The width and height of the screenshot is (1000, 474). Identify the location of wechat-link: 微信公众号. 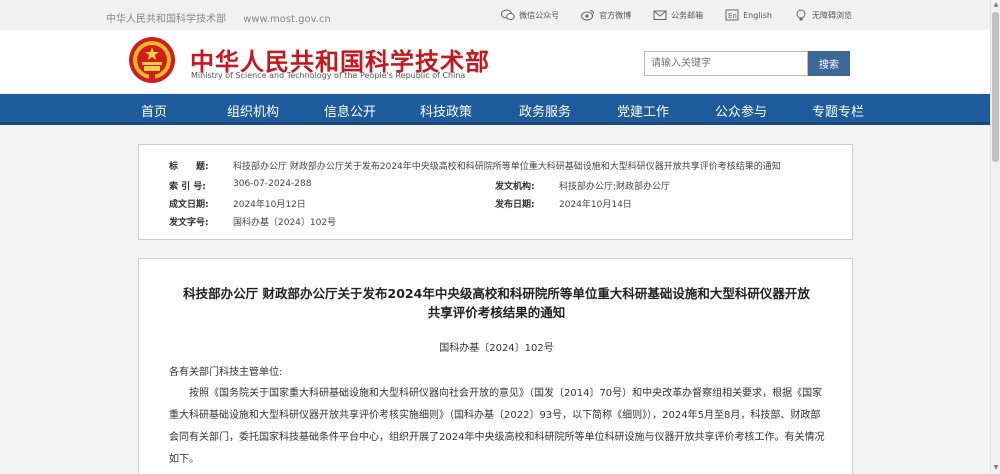
(530, 15).